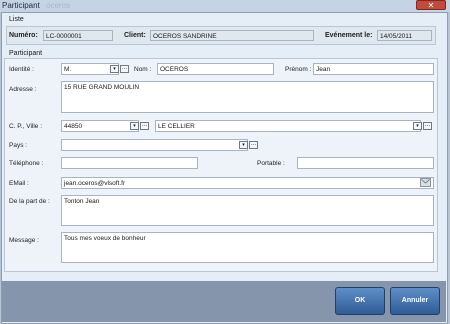 Image resolution: width=450 pixels, height=324 pixels. What do you see at coordinates (16, 19) in the screenshot?
I see `liste-section-label: Liste` at bounding box center [16, 19].